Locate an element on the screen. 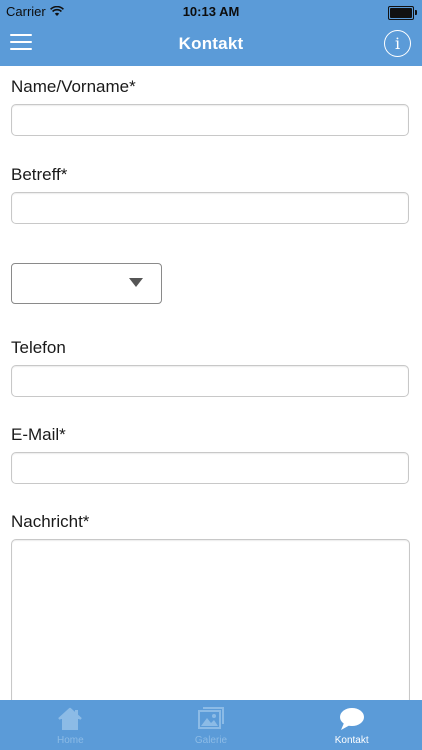  phone-label: Telefon is located at coordinates (38, 347).